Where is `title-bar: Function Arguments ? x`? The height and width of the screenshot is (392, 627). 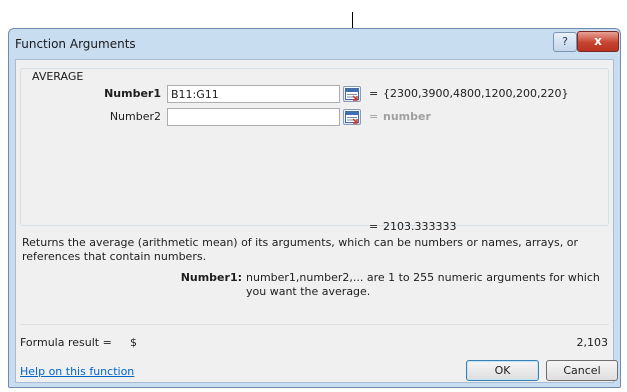 title-bar: Function Arguments ? x is located at coordinates (314, 44).